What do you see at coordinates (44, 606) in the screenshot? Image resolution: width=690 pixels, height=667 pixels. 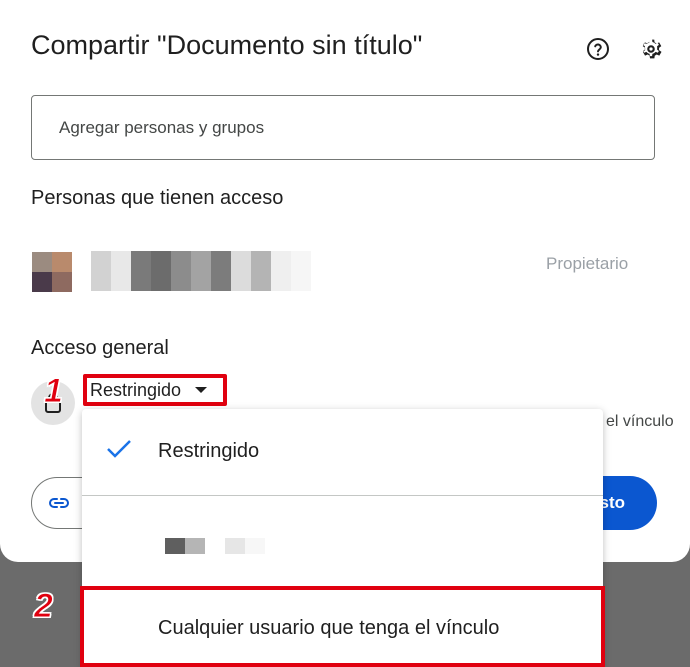 I see `annotation-badge-2: 2` at bounding box center [44, 606].